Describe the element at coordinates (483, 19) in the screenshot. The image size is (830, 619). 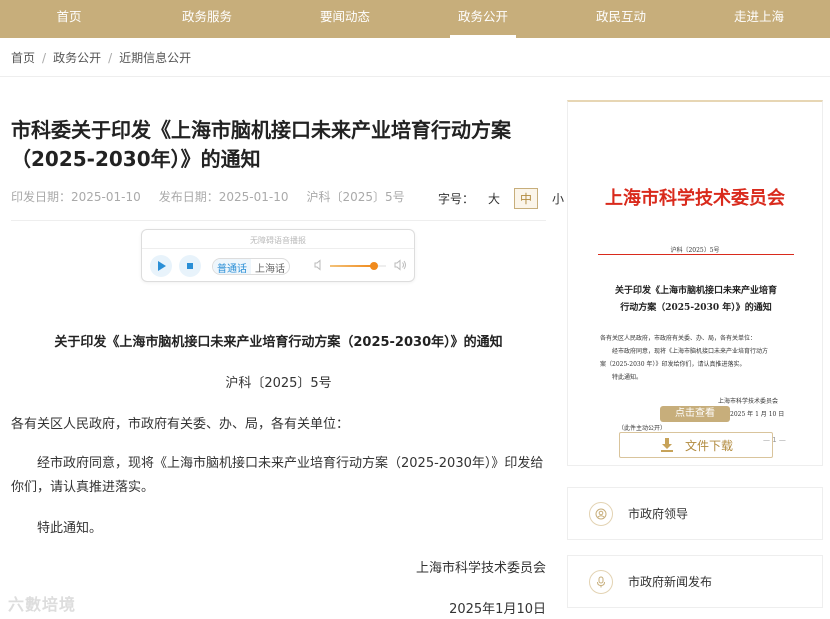
I see `nav-item-gov-affairs: 政务公开` at that location.